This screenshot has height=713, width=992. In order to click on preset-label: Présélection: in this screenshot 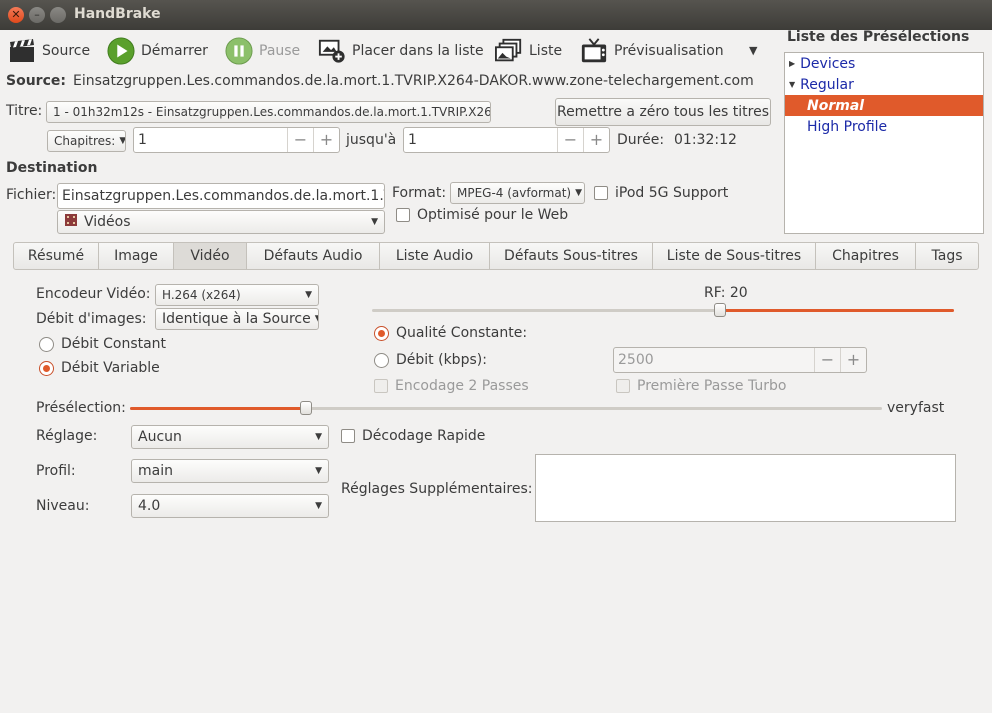, I will do `click(81, 408)`.